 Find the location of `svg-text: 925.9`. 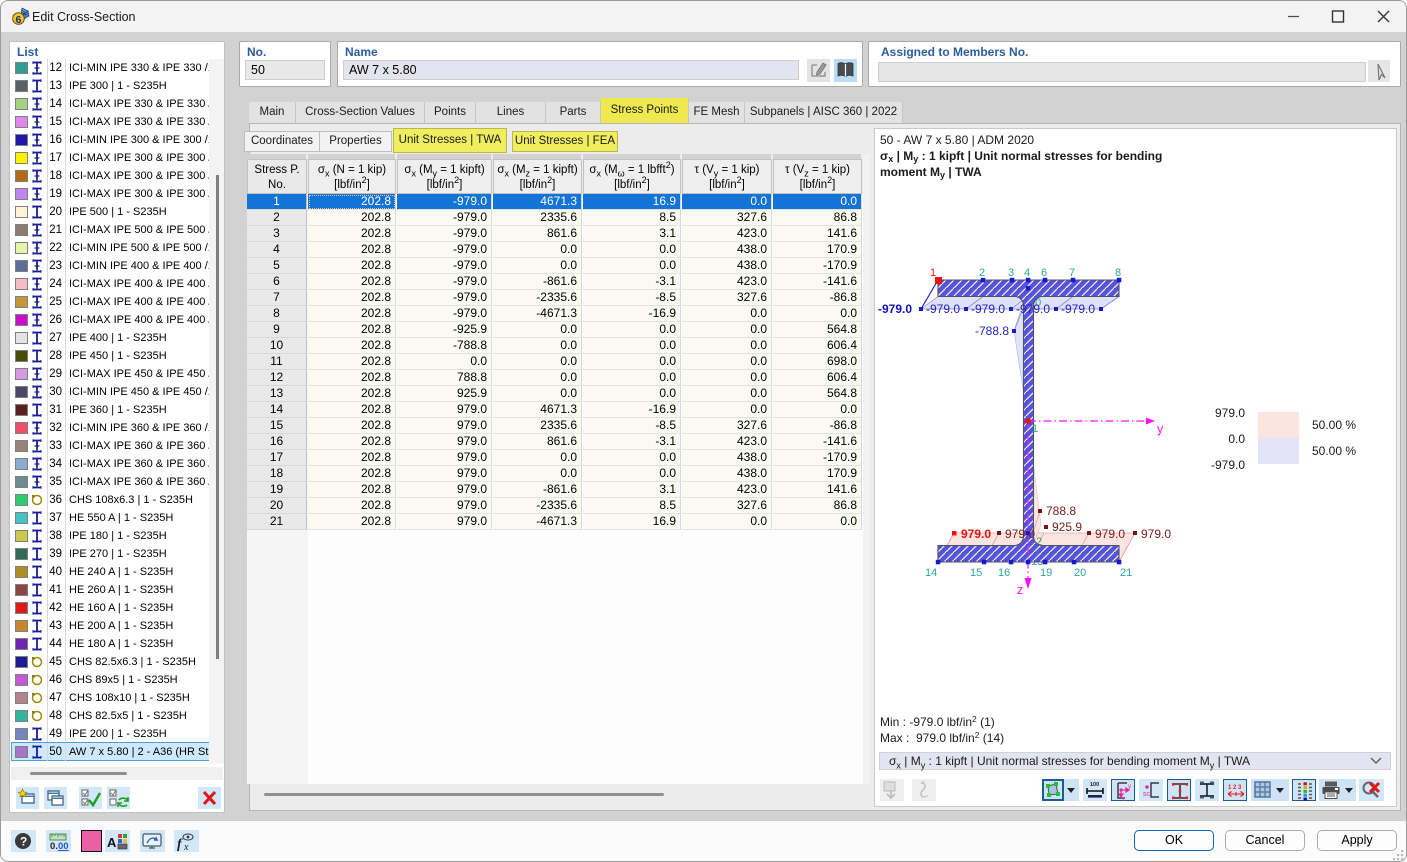

svg-text: 925.9 is located at coordinates (1067, 527).